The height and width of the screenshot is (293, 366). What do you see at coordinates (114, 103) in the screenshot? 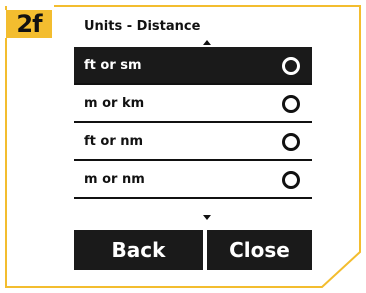
I see `option-label: m or km` at bounding box center [114, 103].